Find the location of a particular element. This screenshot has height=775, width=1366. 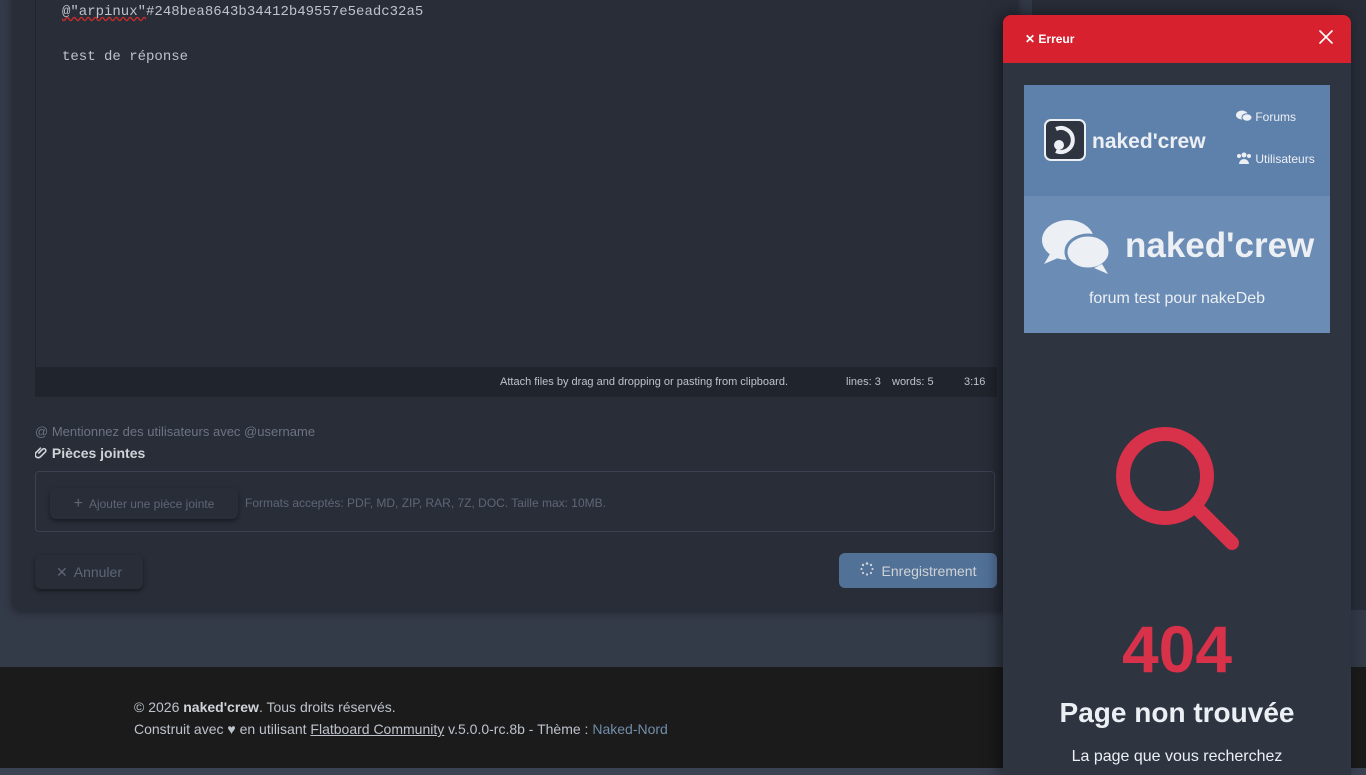

error-message: La page que vous recherchez is located at coordinates (1177, 756).